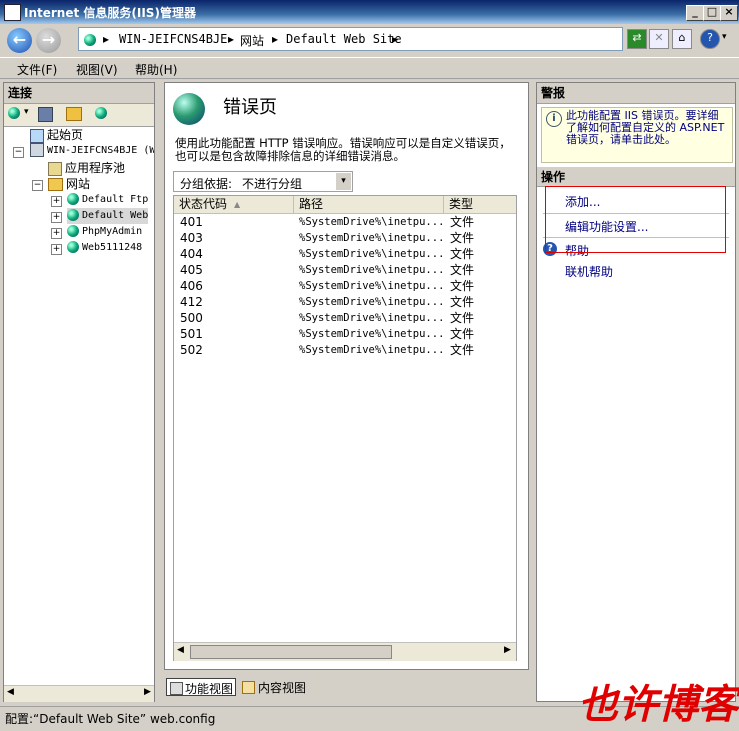 The width and height of the screenshot is (739, 731). What do you see at coordinates (56, 135) in the screenshot?
I see `tree-item-start-page: 起始页` at bounding box center [56, 135].